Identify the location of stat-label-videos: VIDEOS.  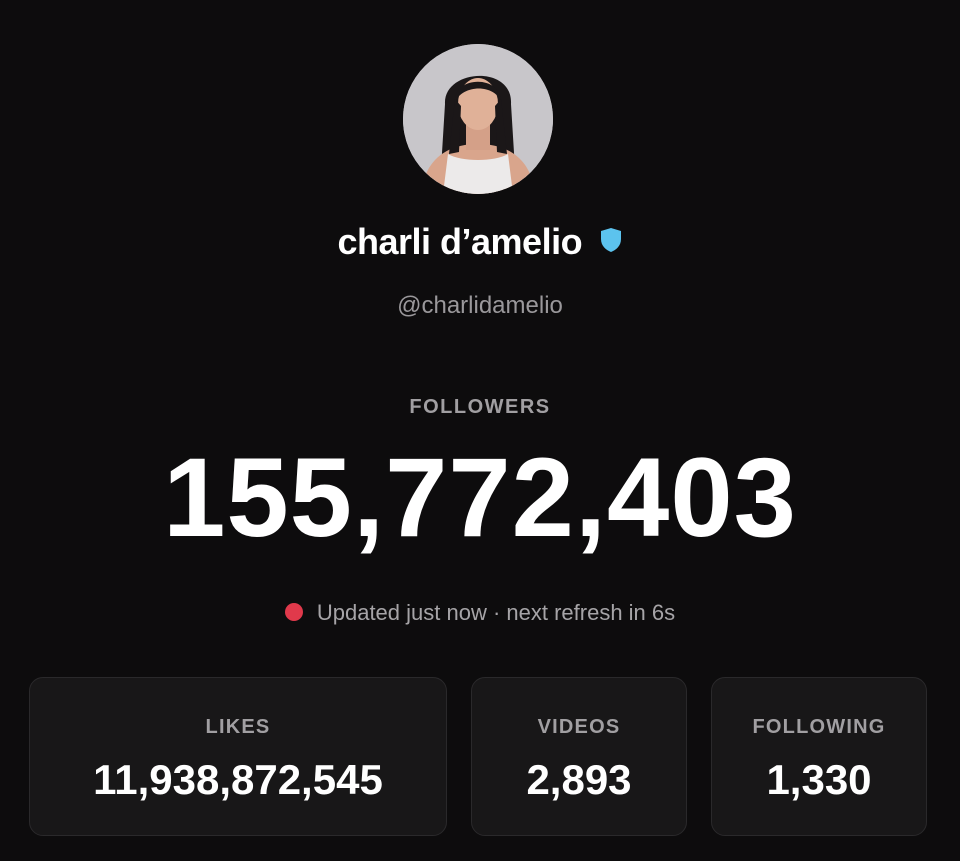
(579, 727).